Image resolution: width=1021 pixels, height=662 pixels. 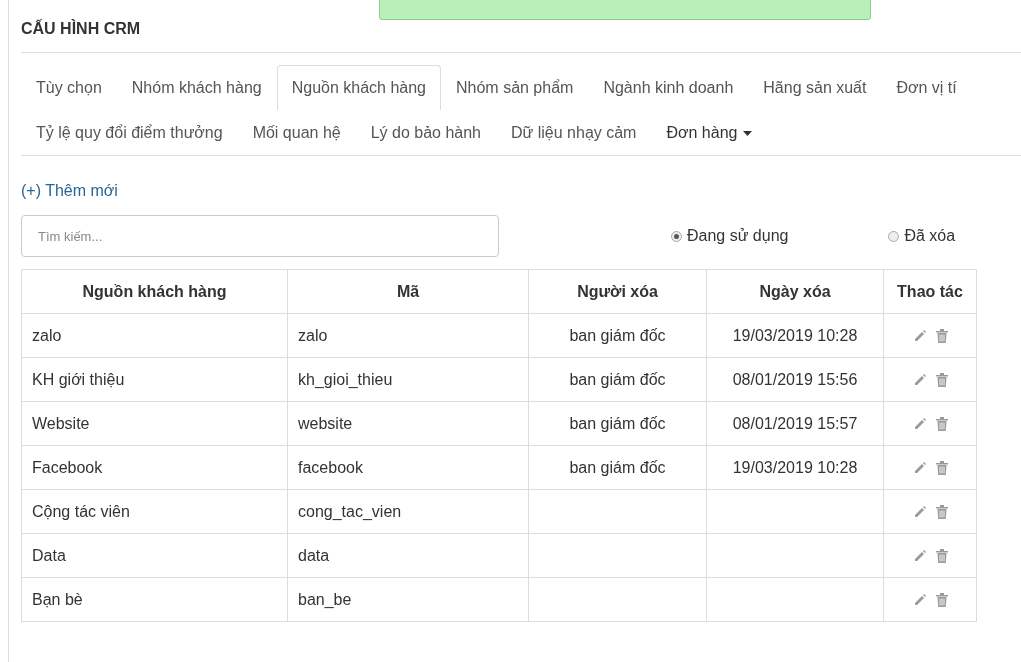 What do you see at coordinates (154, 511) in the screenshot?
I see `table-cell: Cộng tác viên` at bounding box center [154, 511].